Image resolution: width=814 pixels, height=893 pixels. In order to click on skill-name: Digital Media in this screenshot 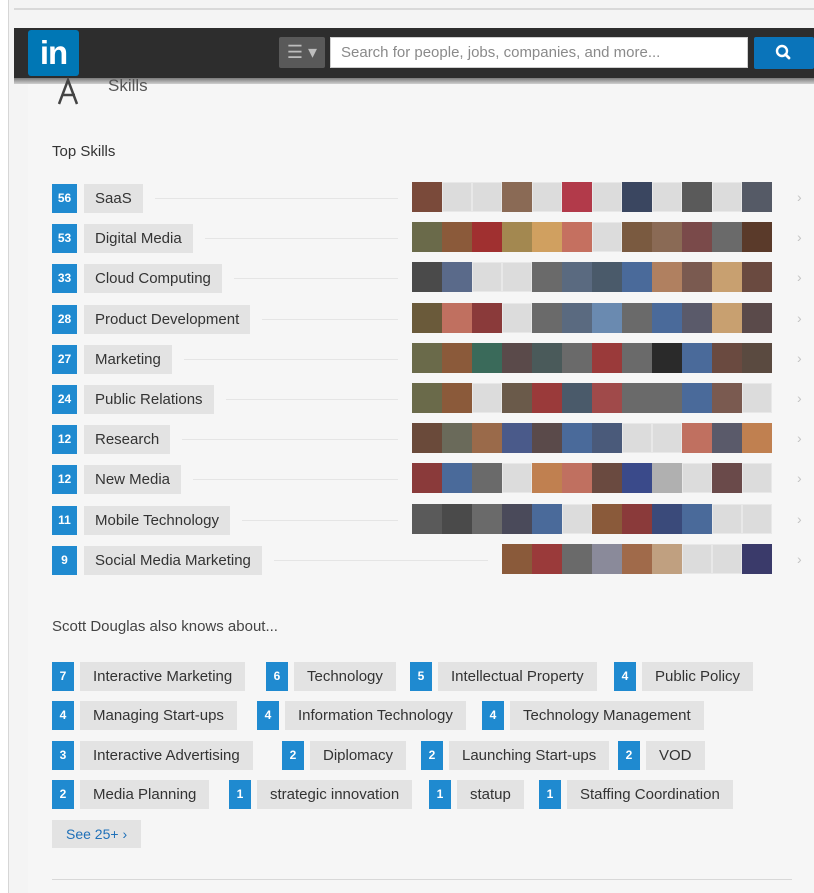, I will do `click(138, 239)`.